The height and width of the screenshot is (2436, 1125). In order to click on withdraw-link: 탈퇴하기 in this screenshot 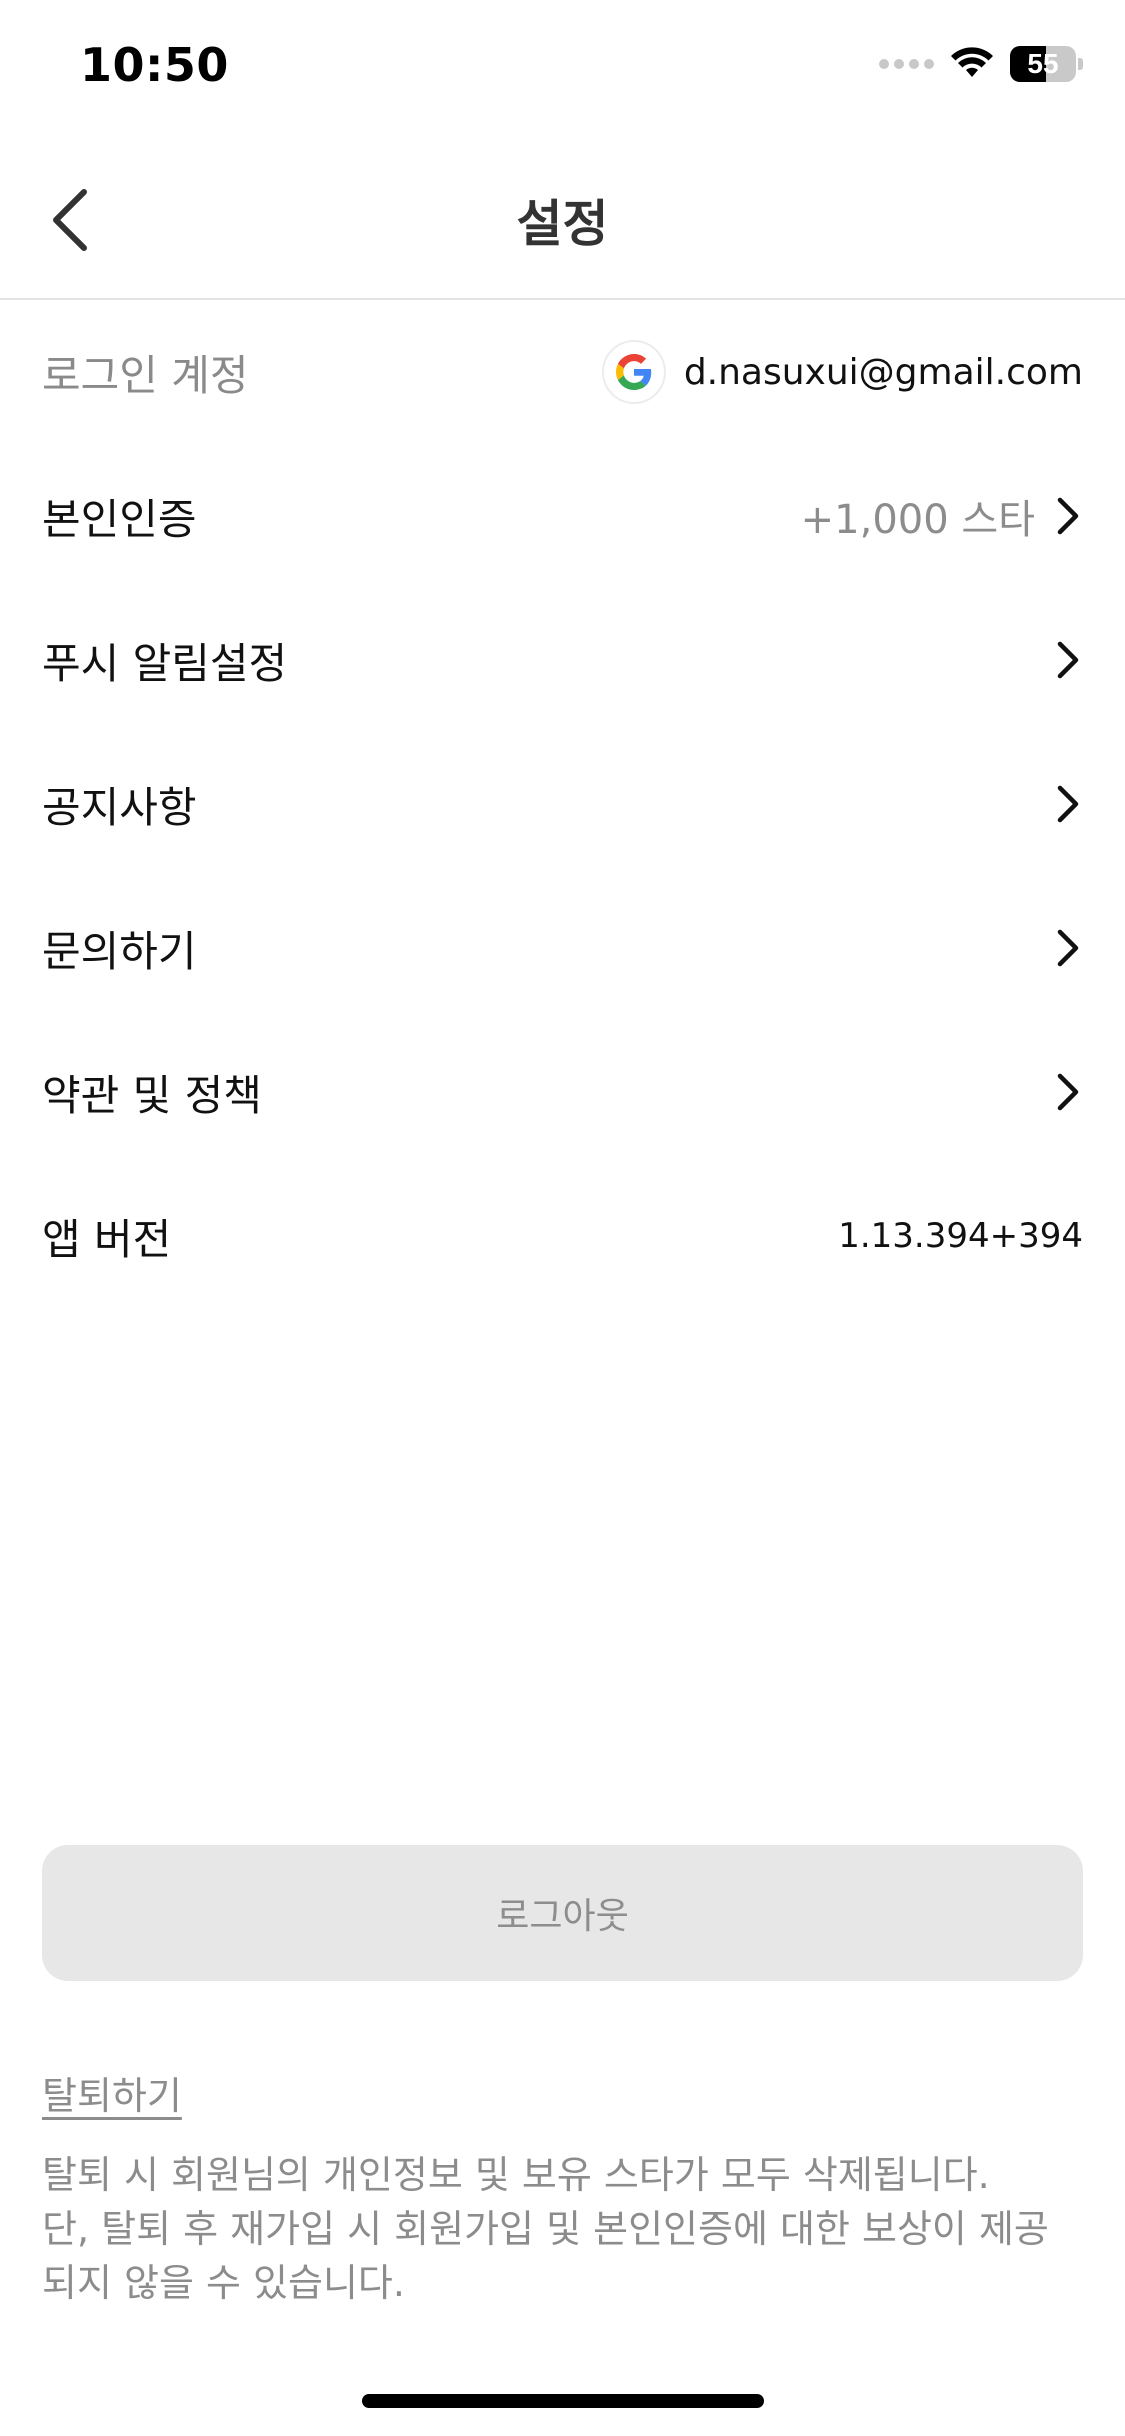, I will do `click(112, 2092)`.